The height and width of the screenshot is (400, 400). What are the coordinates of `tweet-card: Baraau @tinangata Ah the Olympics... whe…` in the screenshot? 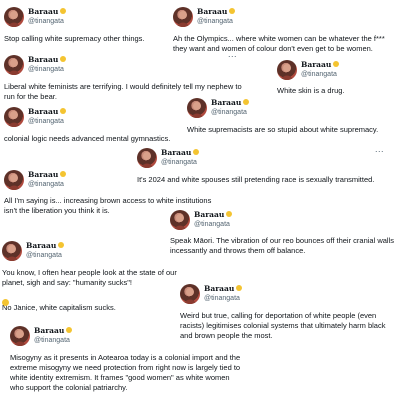 It's located at (285, 30).